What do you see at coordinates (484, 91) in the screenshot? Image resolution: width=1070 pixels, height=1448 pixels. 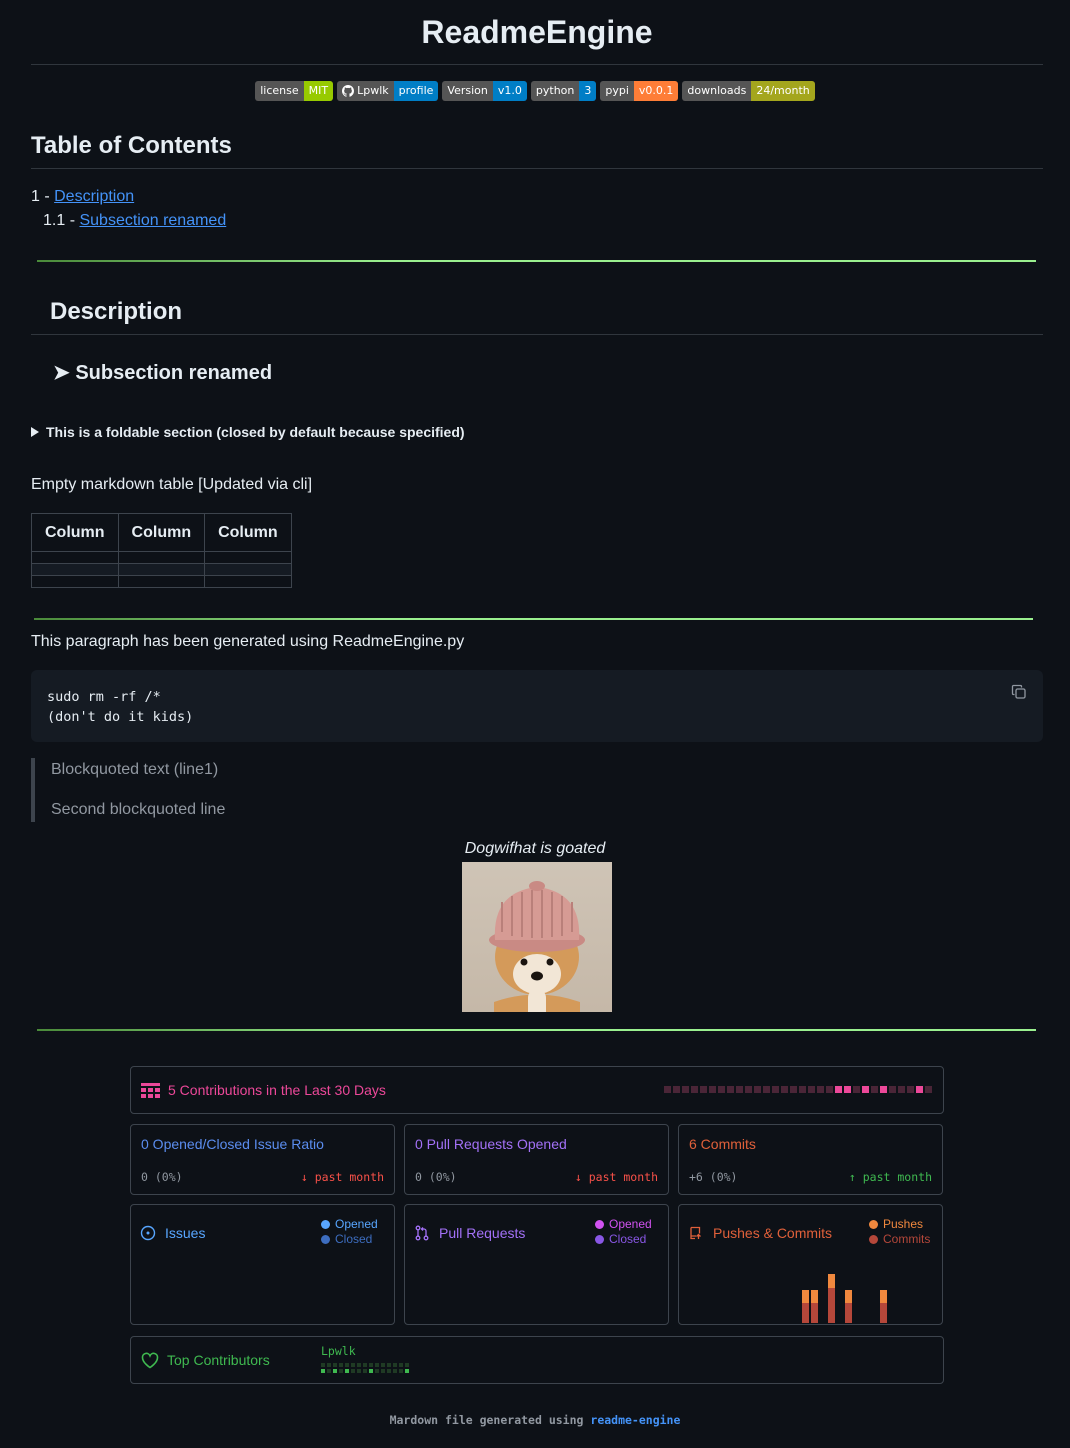 I see `version-badge: Version v1.0` at bounding box center [484, 91].